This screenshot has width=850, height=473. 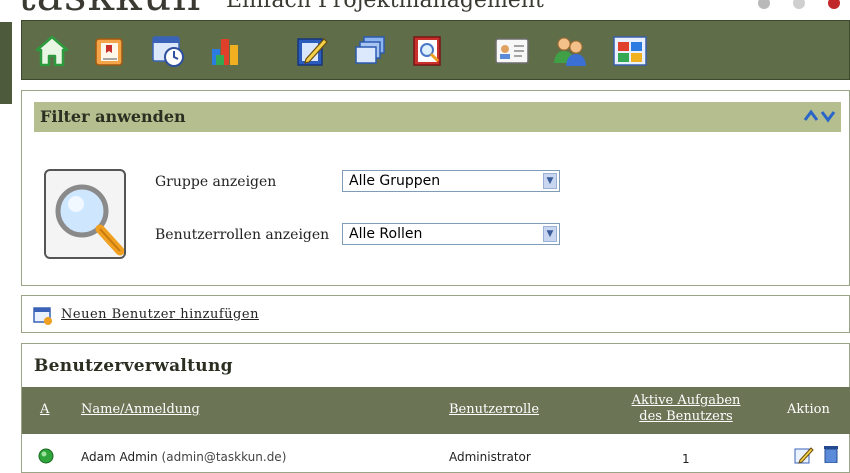 I want to click on filter-title: Filter anwenden, so click(x=113, y=116).